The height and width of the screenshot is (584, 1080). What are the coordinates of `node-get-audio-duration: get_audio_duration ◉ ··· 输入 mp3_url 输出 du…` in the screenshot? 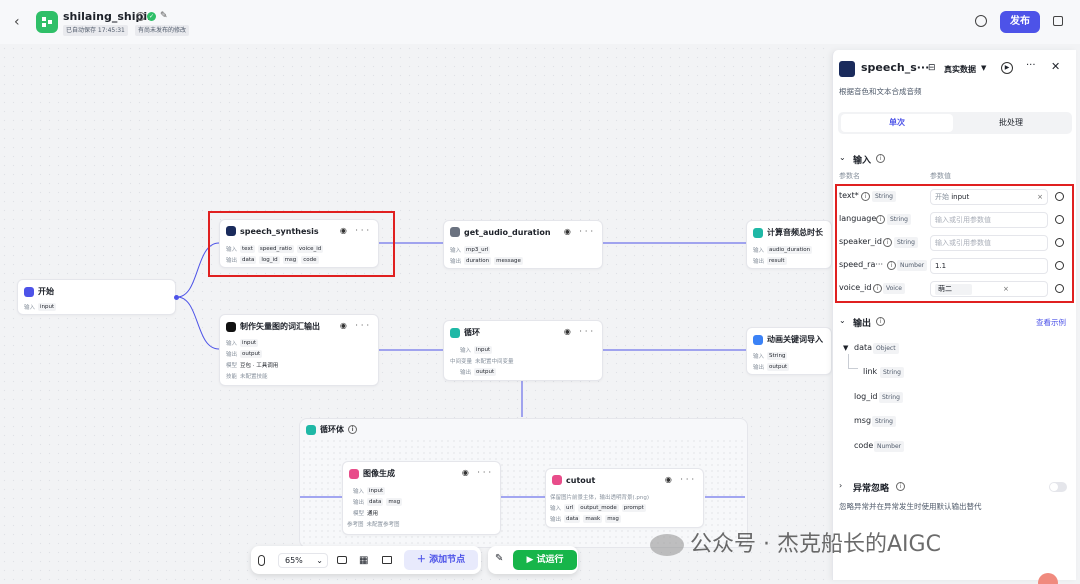 It's located at (523, 244).